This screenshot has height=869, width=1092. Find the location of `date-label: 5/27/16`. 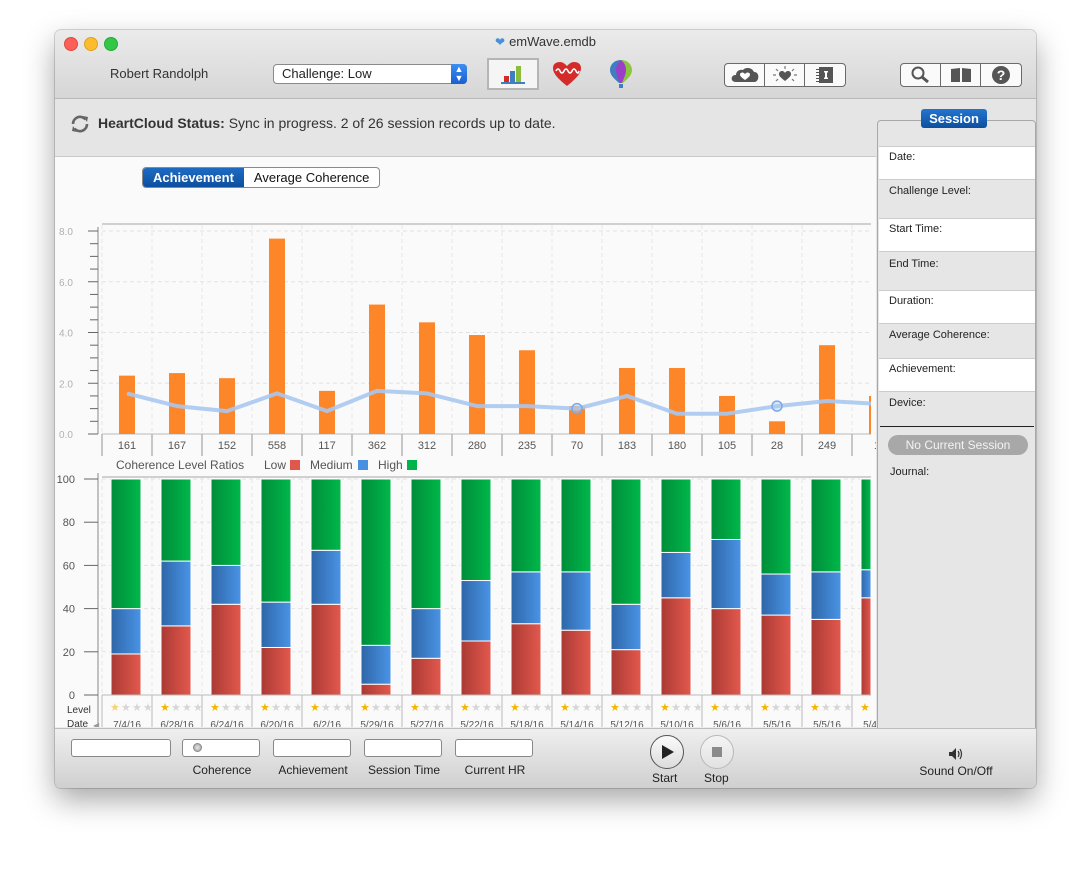

date-label: 5/27/16 is located at coordinates (427, 723).